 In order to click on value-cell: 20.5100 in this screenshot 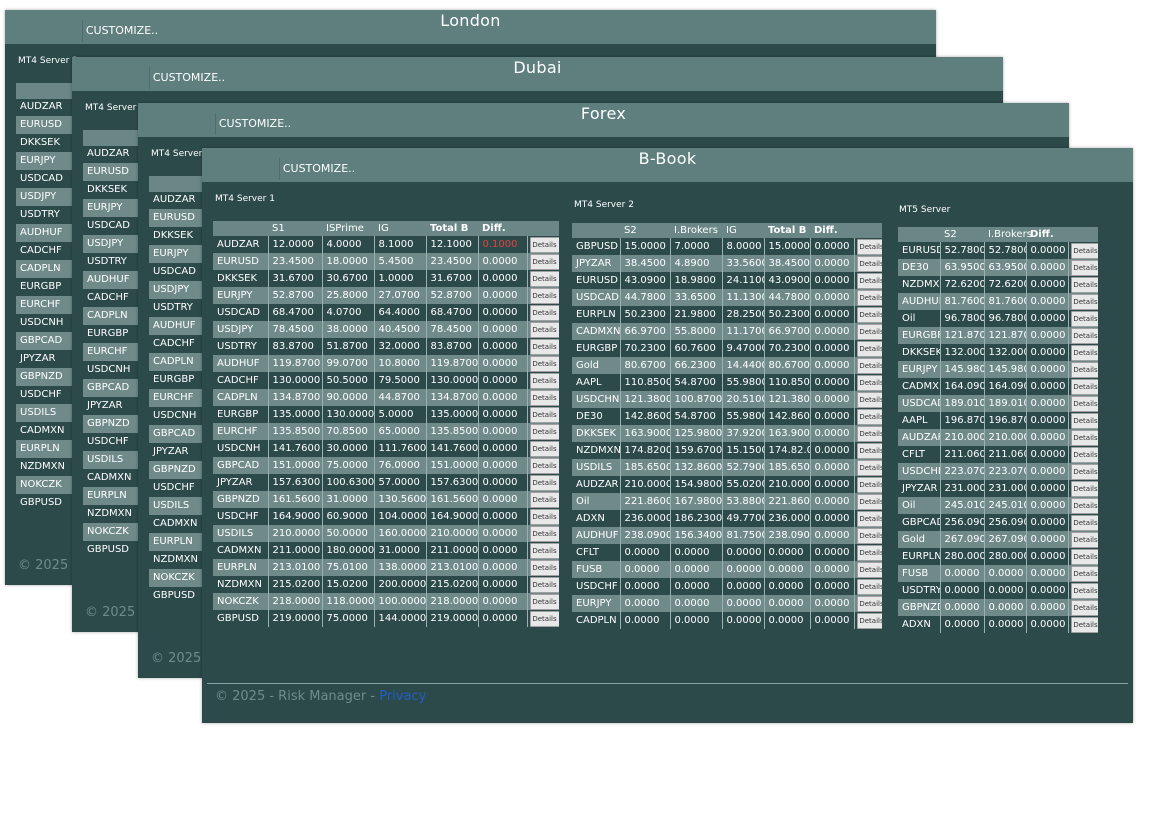, I will do `click(743, 399)`.